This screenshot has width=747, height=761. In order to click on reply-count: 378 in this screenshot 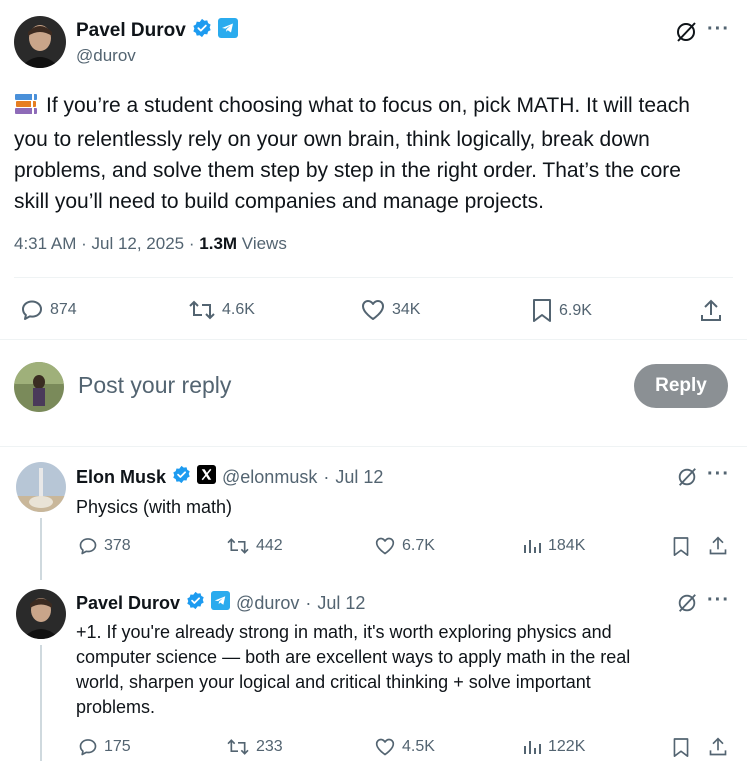, I will do `click(117, 545)`.